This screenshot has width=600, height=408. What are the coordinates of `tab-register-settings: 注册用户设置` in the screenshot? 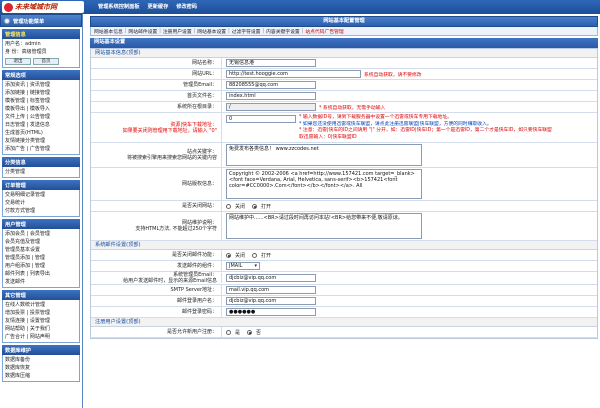 It's located at (177, 31).